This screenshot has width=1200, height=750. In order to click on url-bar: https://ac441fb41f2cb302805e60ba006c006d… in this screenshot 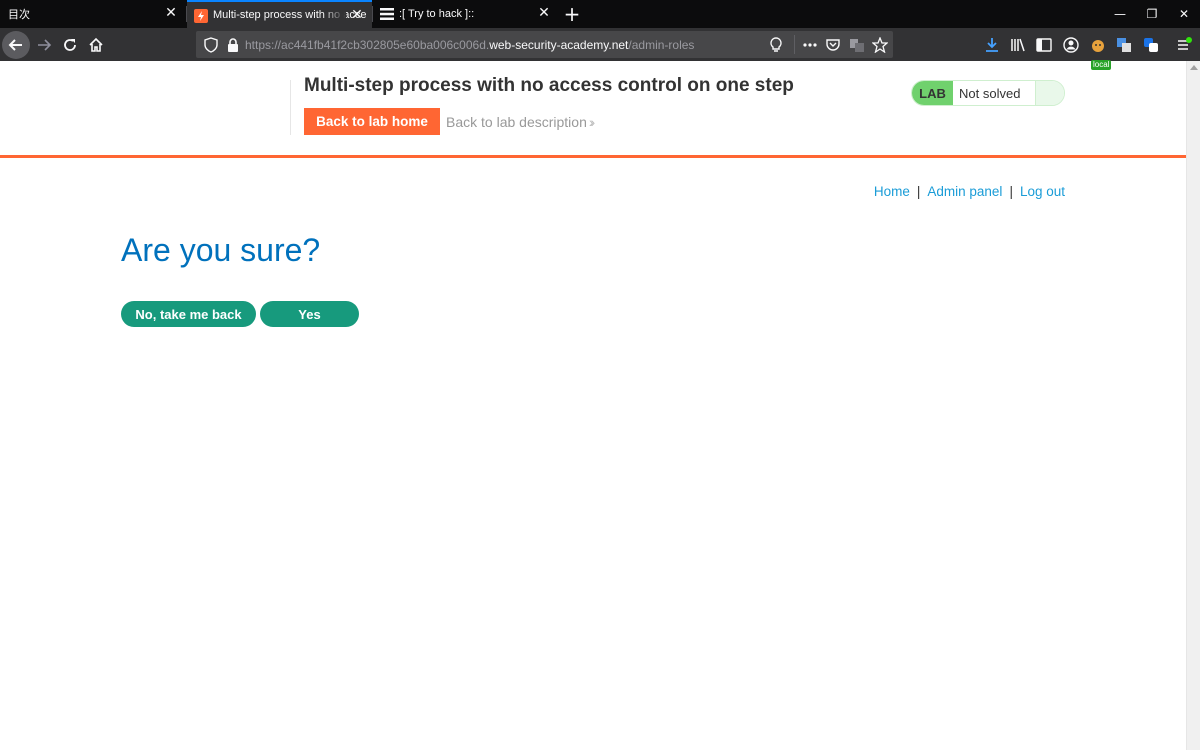, I will do `click(544, 44)`.